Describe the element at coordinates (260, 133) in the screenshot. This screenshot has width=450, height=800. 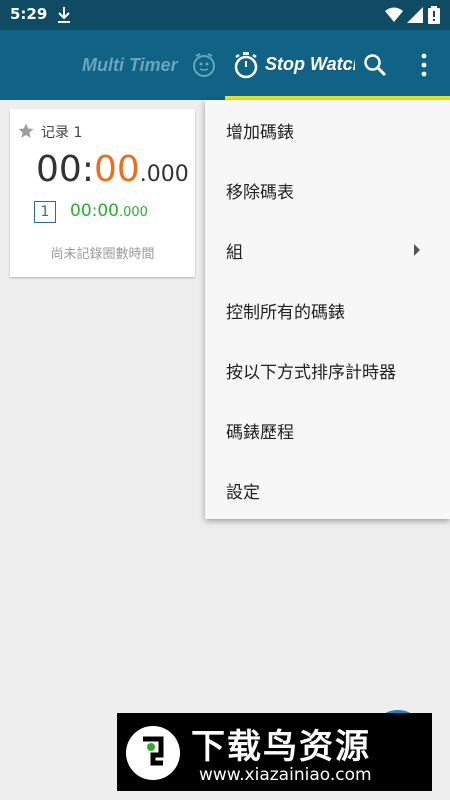
I see `menu-item-label: 增加碼錶` at that location.